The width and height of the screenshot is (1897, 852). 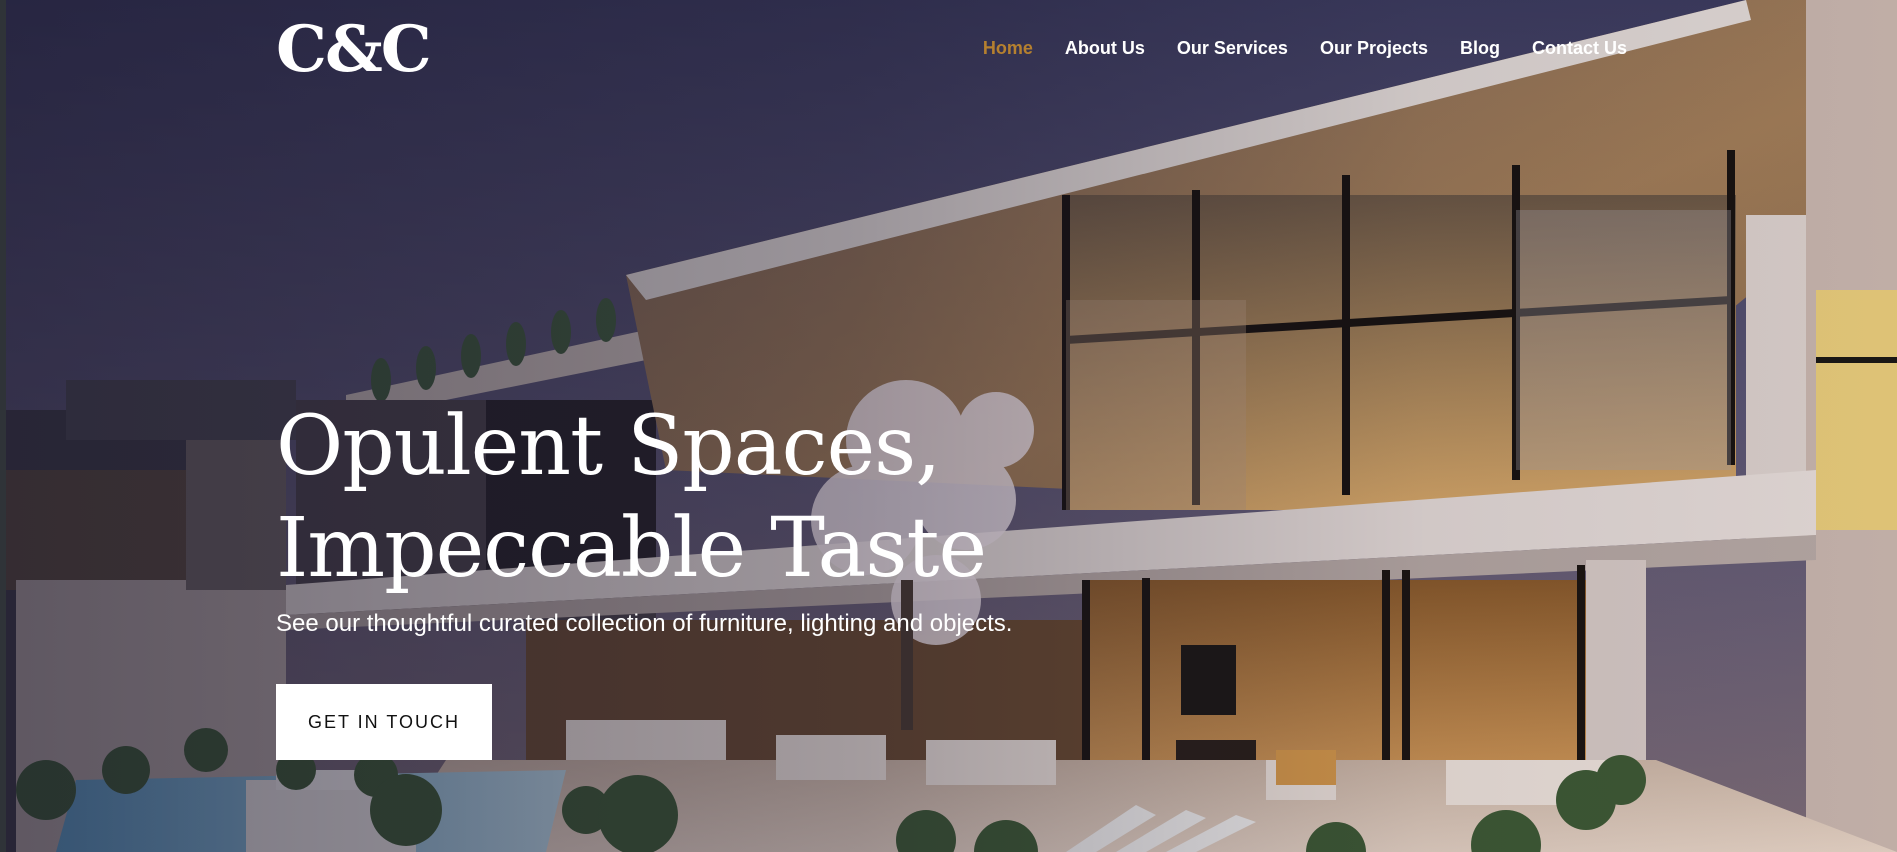 I want to click on brand-logo: C&C, so click(x=354, y=50).